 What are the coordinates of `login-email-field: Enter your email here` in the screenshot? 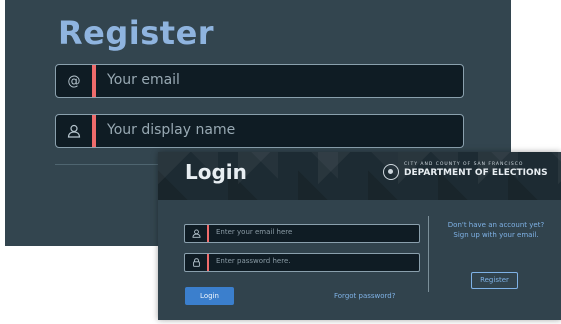 It's located at (302, 233).